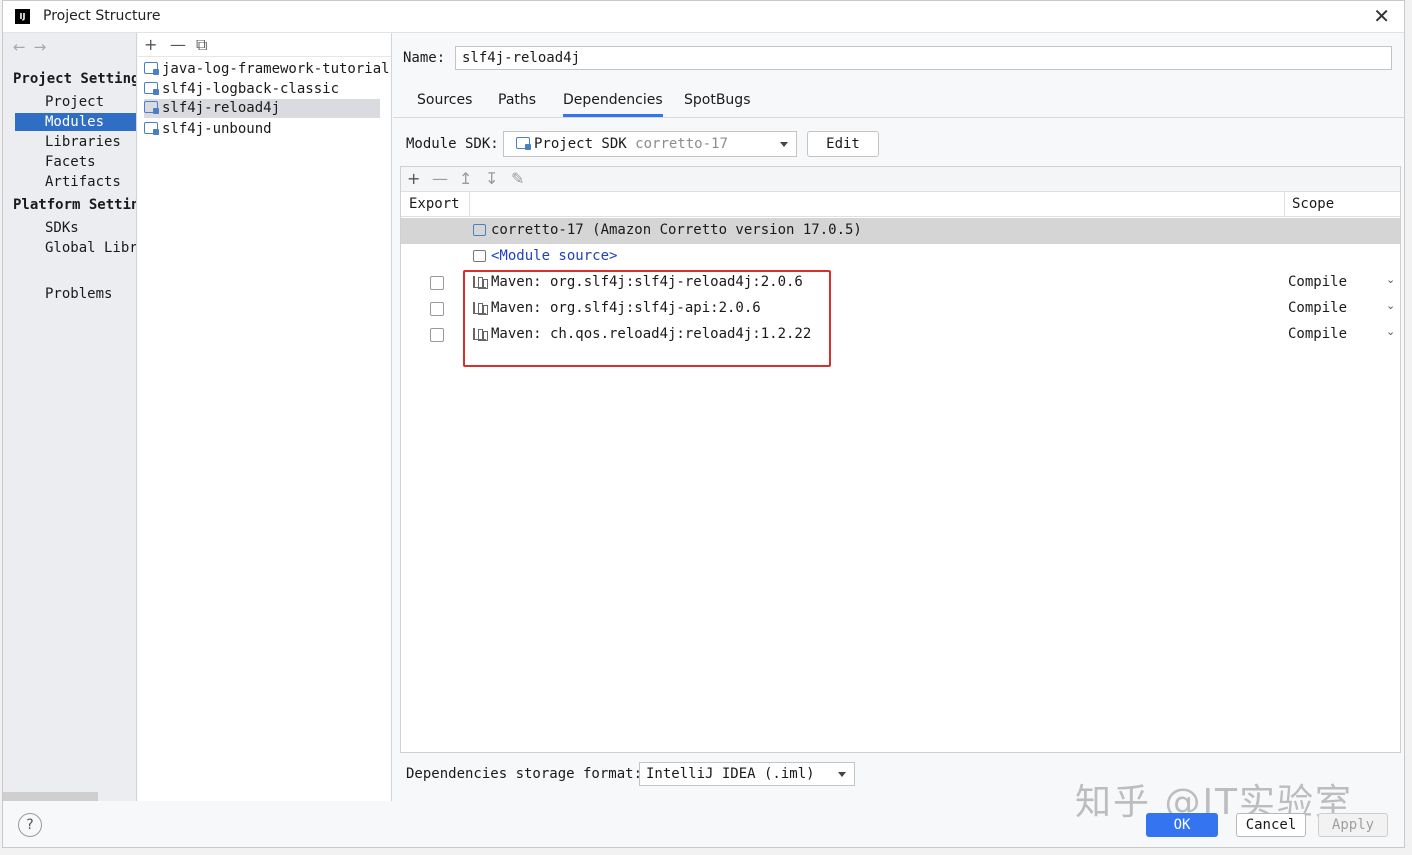 This screenshot has height=855, width=1412. What do you see at coordinates (424, 58) in the screenshot?
I see `name-label: Name:` at bounding box center [424, 58].